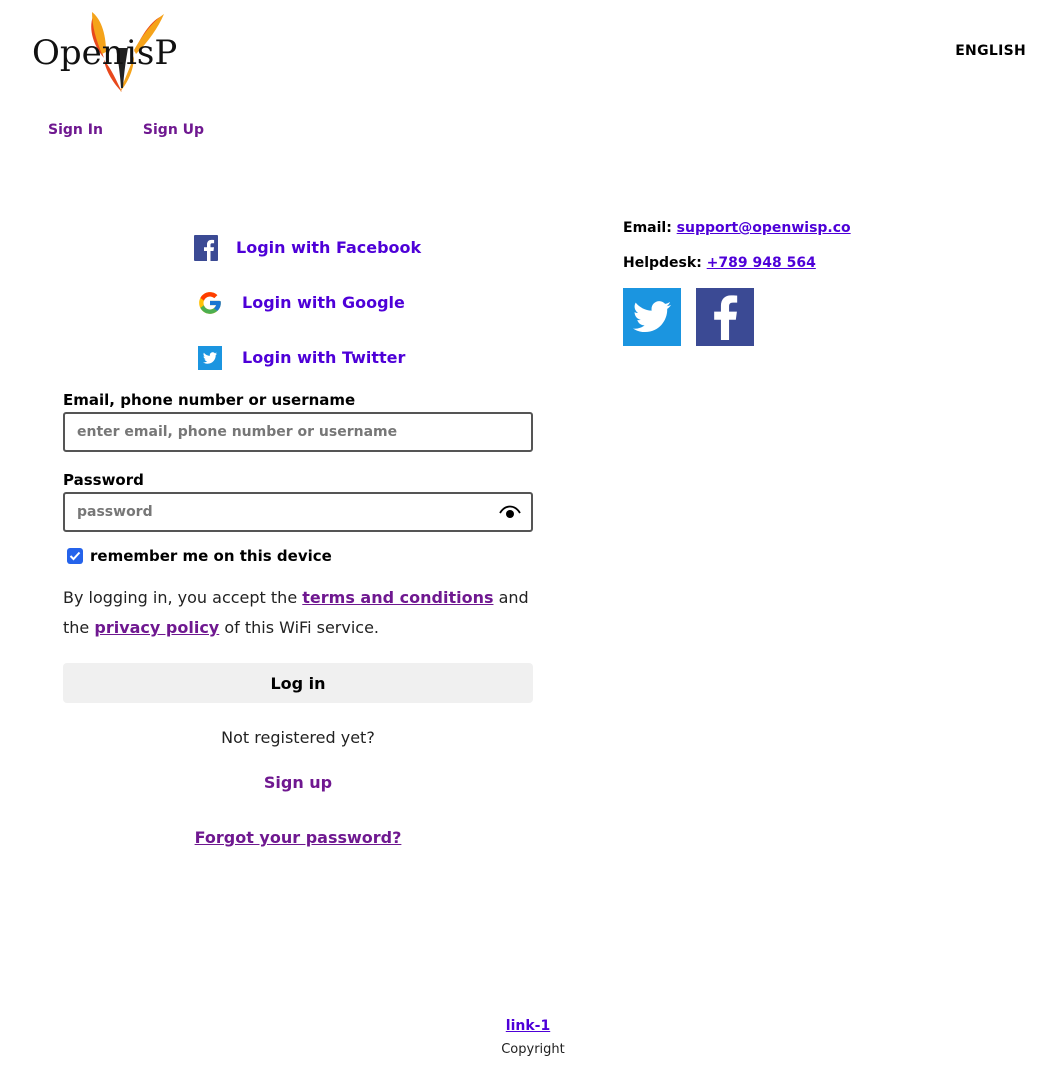  I want to click on username-label: Email, phone number or username, so click(209, 400).